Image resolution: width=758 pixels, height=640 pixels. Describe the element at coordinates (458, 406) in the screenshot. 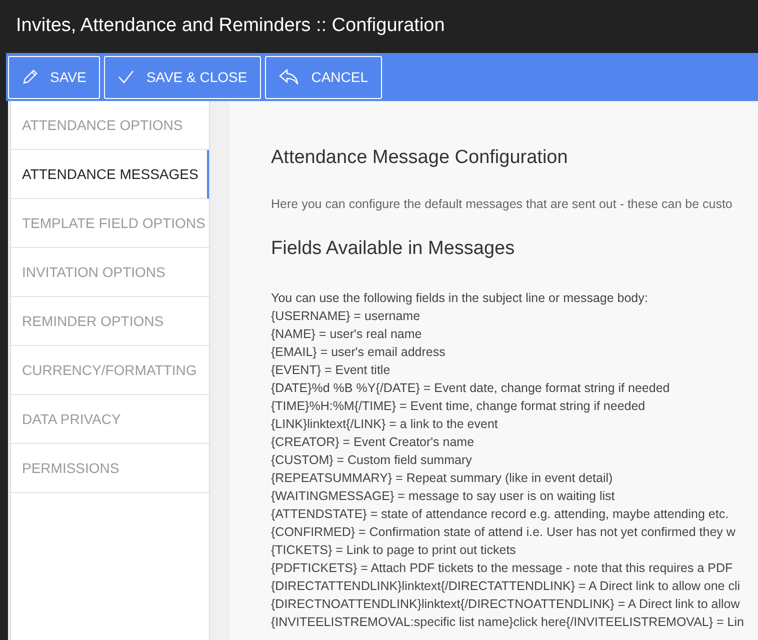

I see `field-description: {TIME}%H:%M{/TIME} = Event time, change format string if needed` at that location.